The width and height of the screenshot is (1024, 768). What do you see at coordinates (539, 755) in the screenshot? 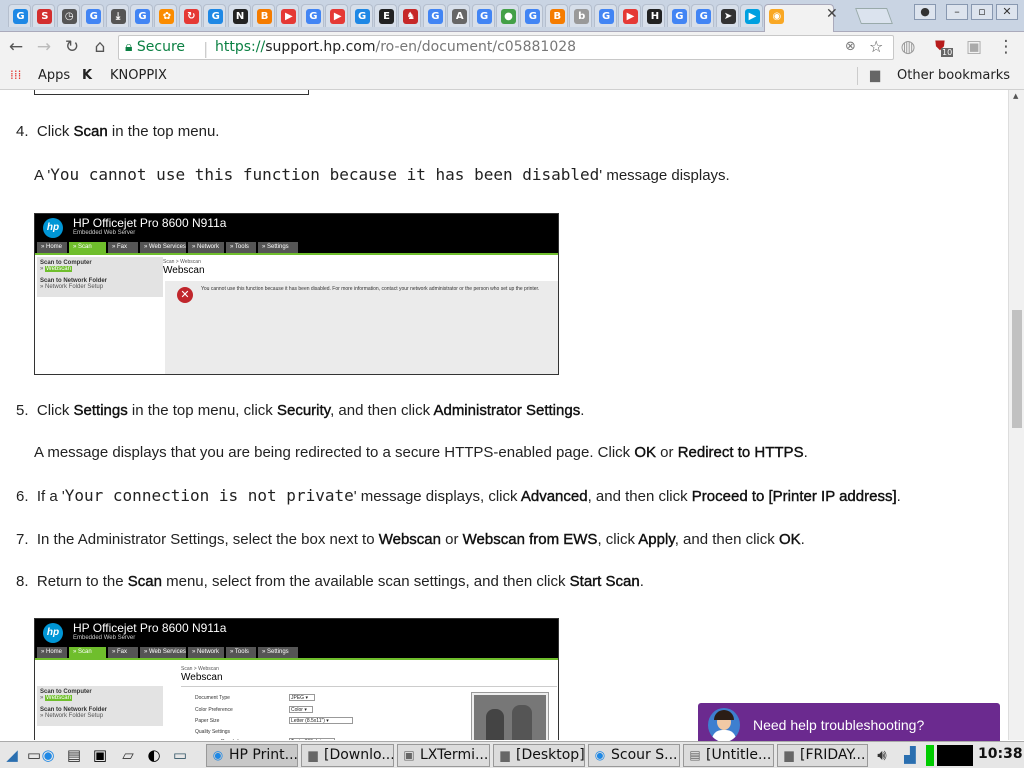
I see `taskbar-window-button: ▆ [Desktop]` at bounding box center [539, 755].